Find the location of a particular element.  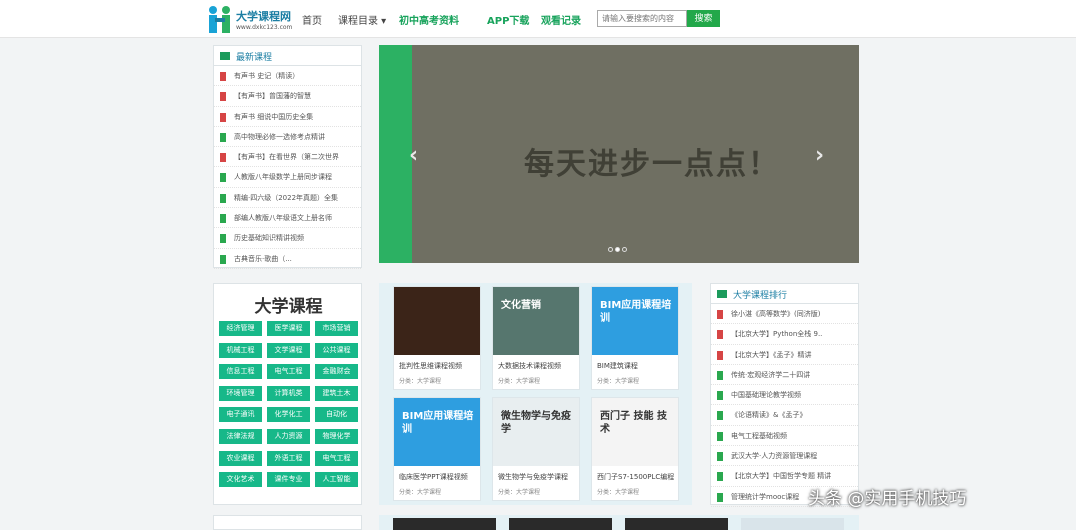

card-title: 临床医学PPT课程视频 is located at coordinates (439, 477).